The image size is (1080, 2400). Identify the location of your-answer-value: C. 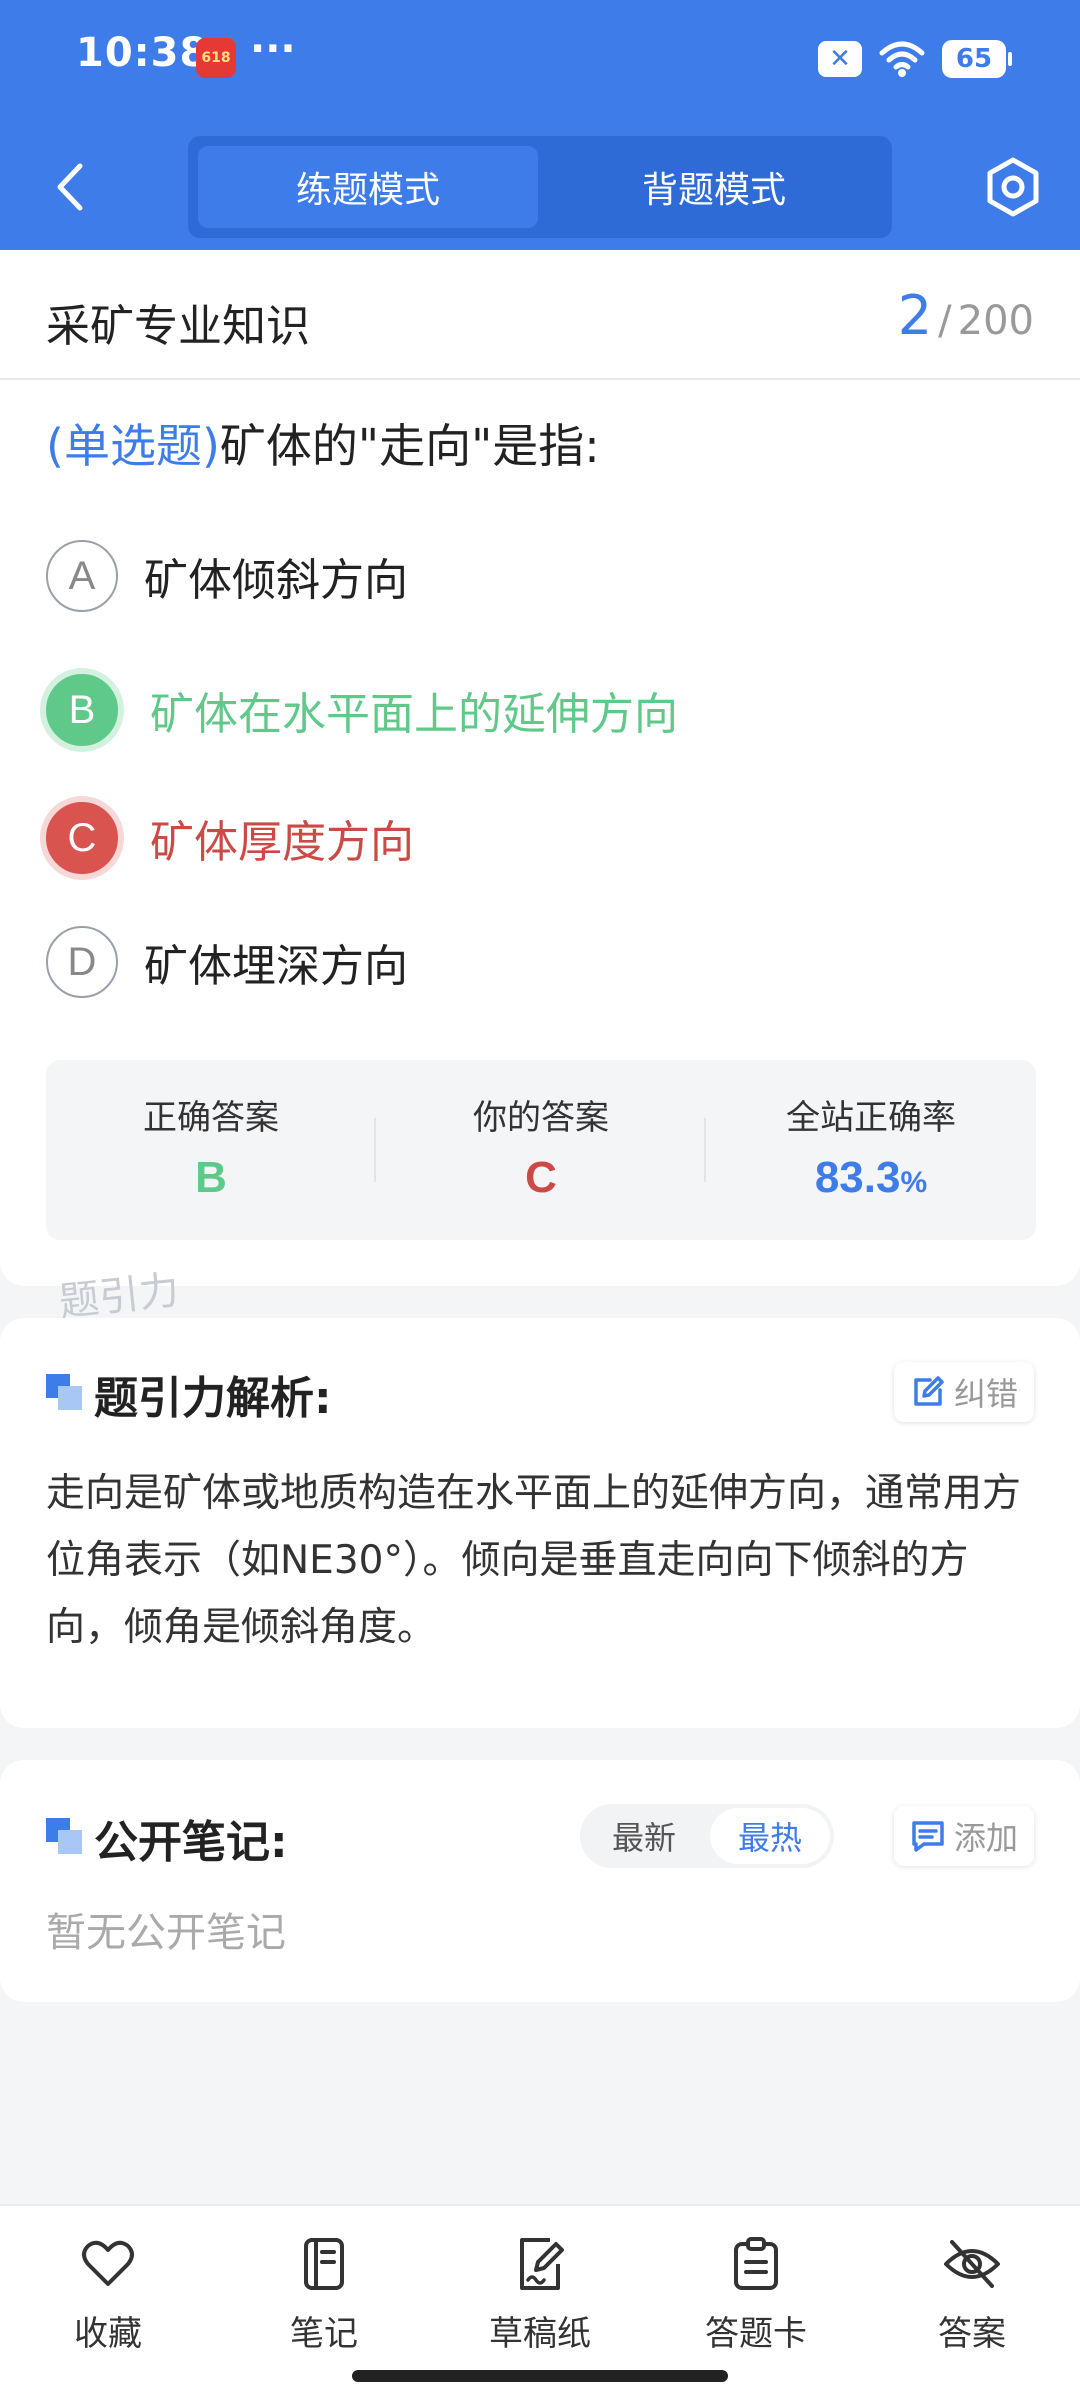
(541, 1177).